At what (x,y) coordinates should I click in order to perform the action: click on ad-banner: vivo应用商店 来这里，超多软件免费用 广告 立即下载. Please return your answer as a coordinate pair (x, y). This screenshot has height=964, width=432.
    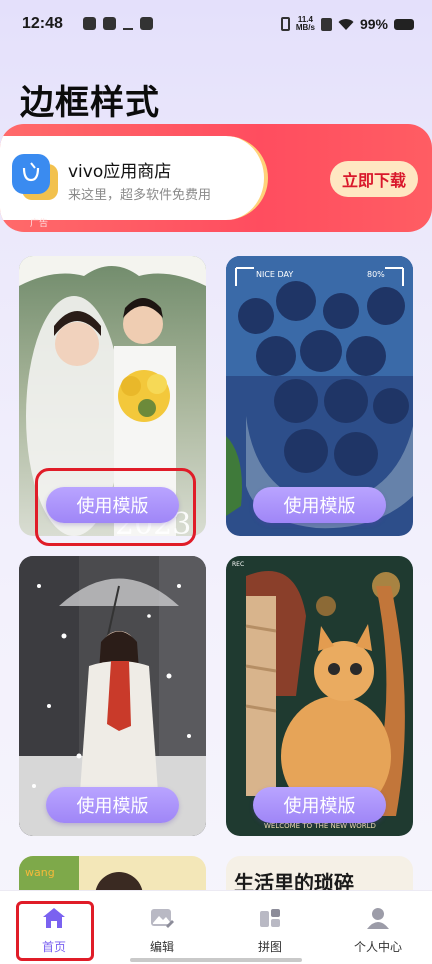
    Looking at the image, I should click on (216, 178).